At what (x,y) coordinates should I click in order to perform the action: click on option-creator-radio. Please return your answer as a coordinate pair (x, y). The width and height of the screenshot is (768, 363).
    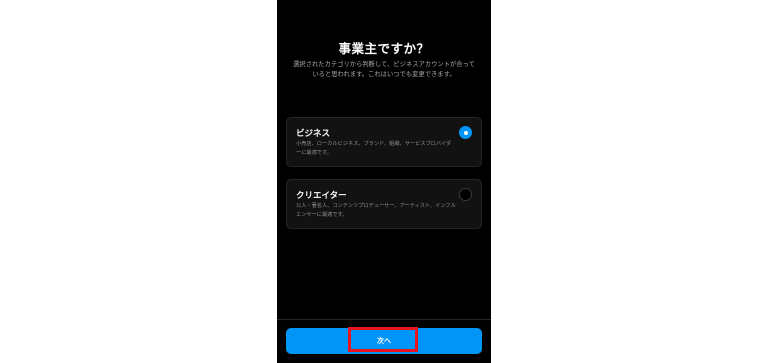
    Looking at the image, I should click on (465, 194).